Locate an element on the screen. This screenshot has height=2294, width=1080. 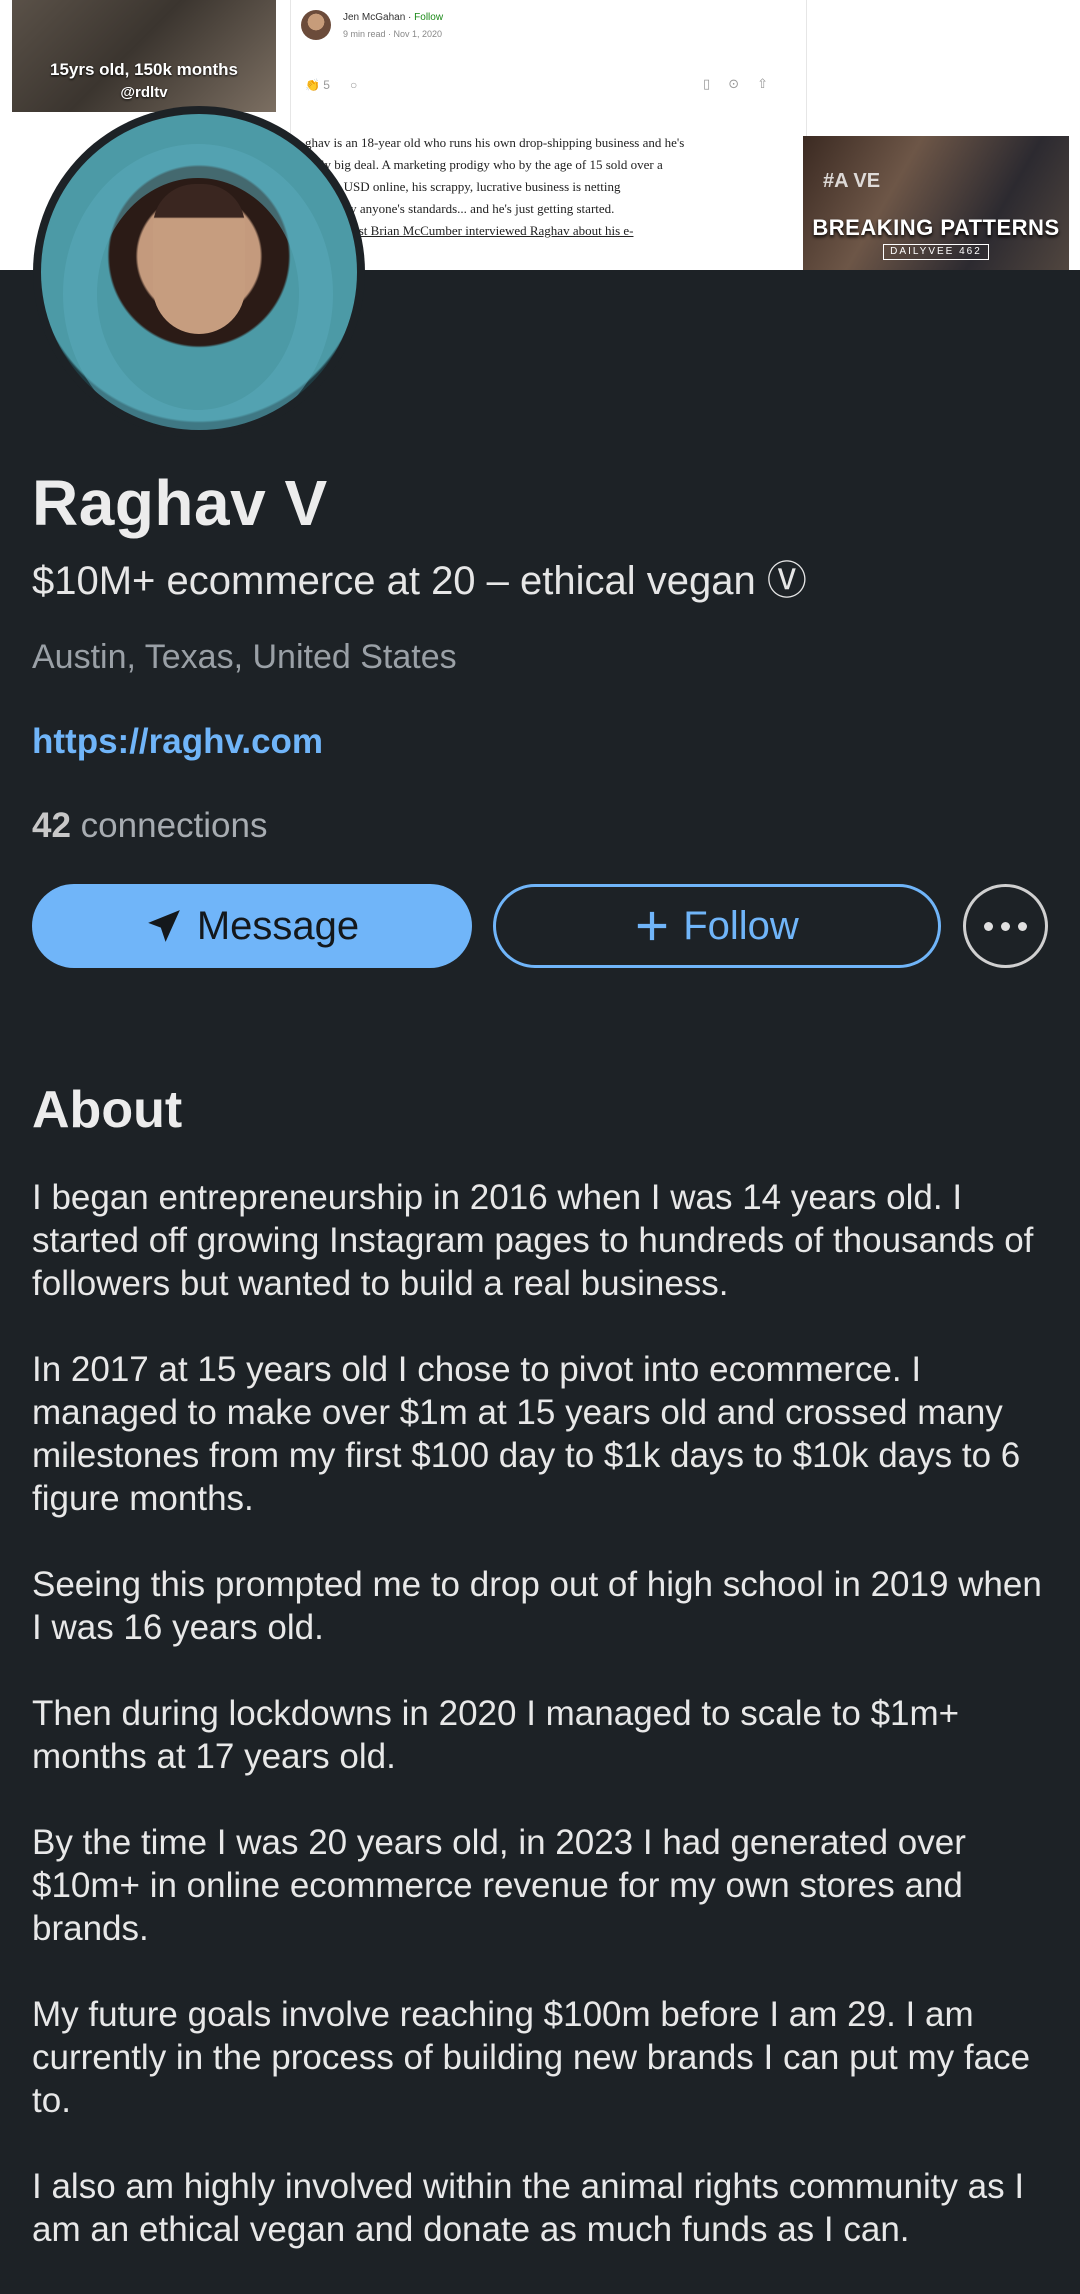
profile-website-link: https://raghv.com is located at coordinates (177, 742).